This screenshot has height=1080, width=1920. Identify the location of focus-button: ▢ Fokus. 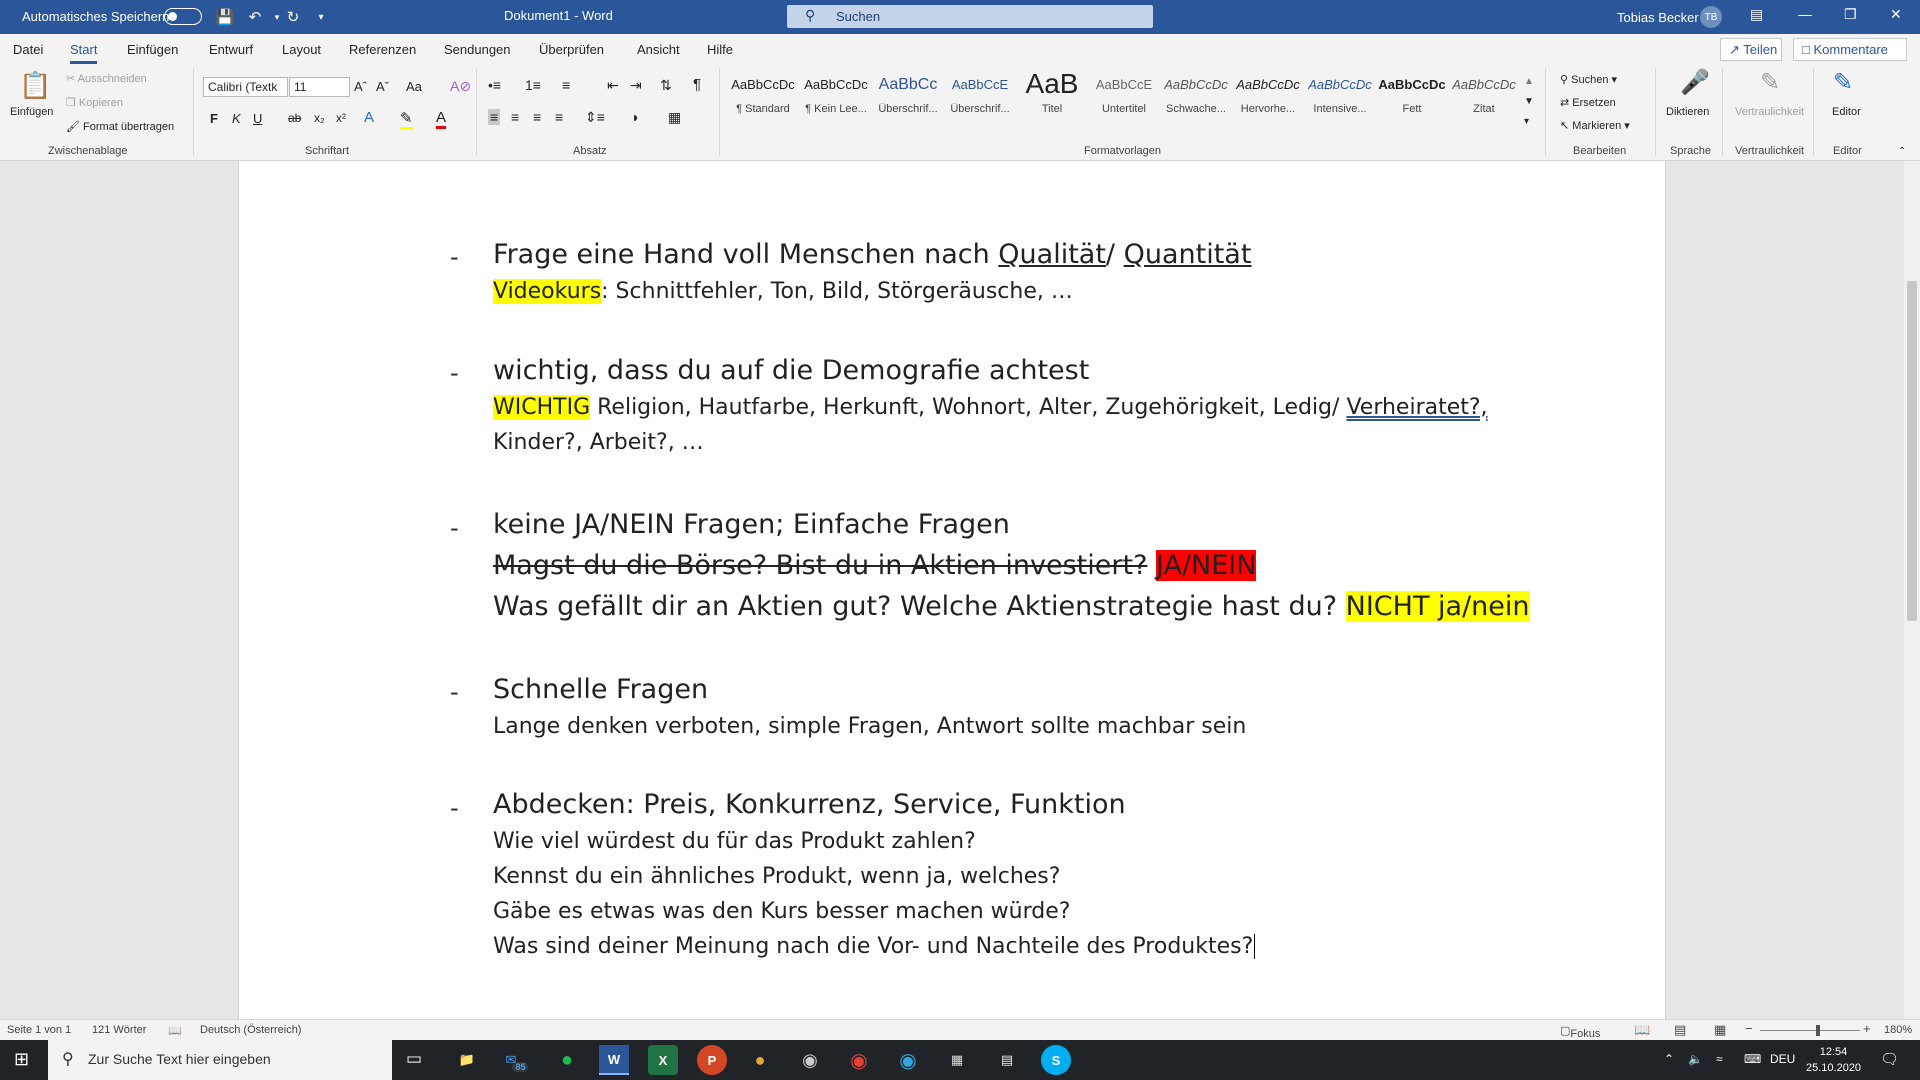
(1580, 1032).